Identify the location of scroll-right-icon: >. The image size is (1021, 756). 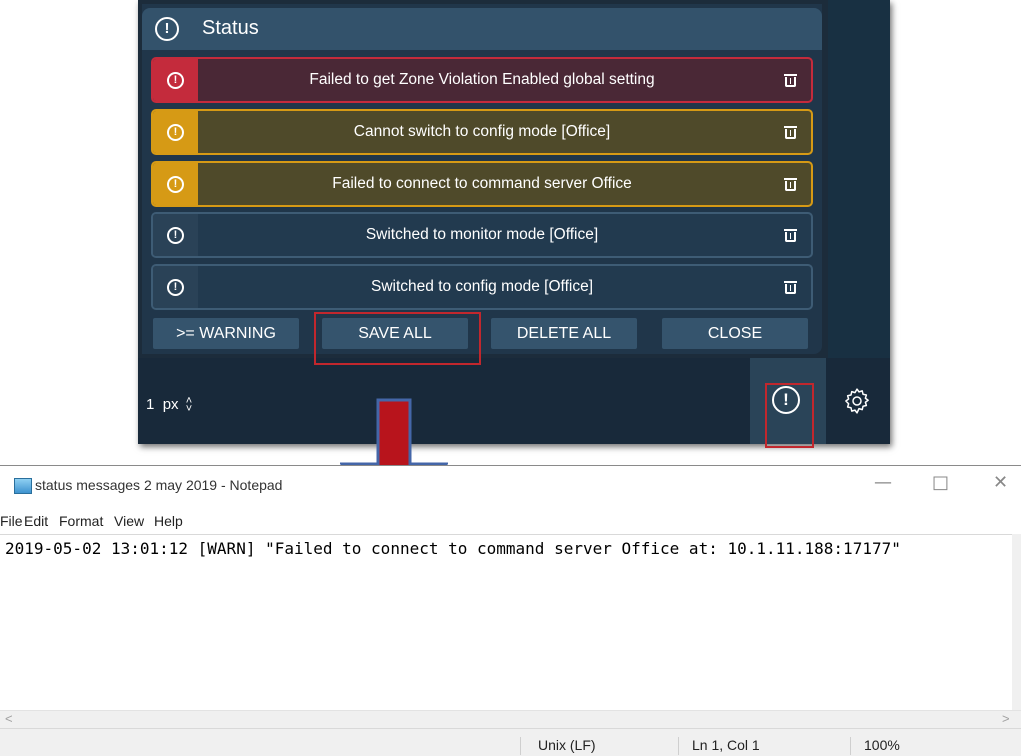
(1006, 718).